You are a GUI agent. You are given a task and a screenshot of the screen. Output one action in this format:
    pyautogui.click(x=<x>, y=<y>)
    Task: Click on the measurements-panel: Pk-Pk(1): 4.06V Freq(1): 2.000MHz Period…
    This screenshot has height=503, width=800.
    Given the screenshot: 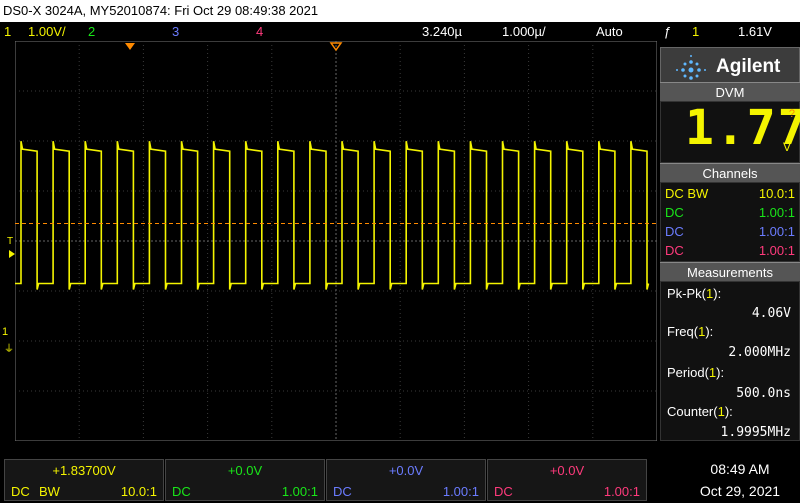 What is the action you would take?
    pyautogui.click(x=730, y=361)
    